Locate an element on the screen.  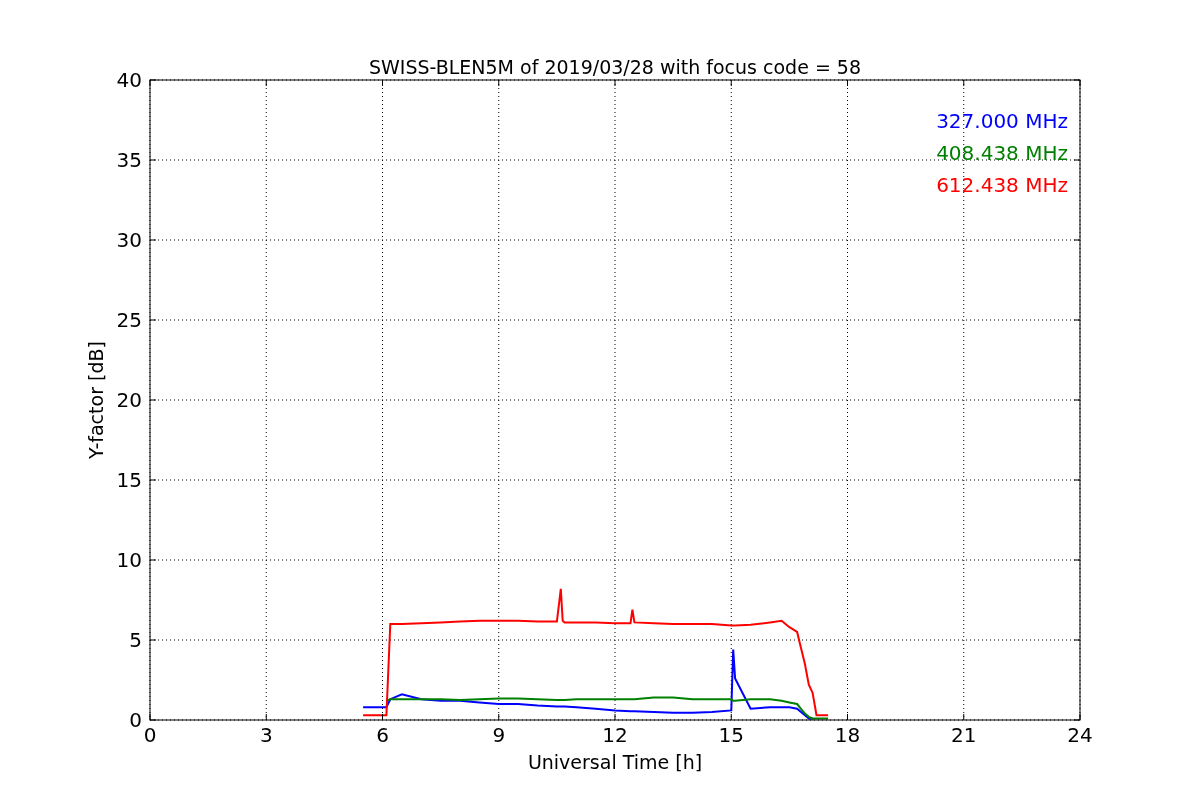
tick-label: 18 is located at coordinates (847, 735).